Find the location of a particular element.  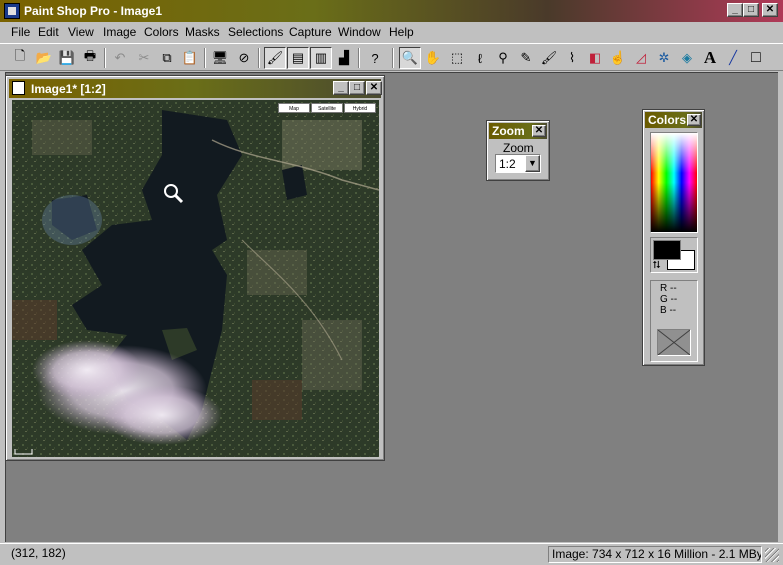

image-maximize-button: □ is located at coordinates (357, 88).